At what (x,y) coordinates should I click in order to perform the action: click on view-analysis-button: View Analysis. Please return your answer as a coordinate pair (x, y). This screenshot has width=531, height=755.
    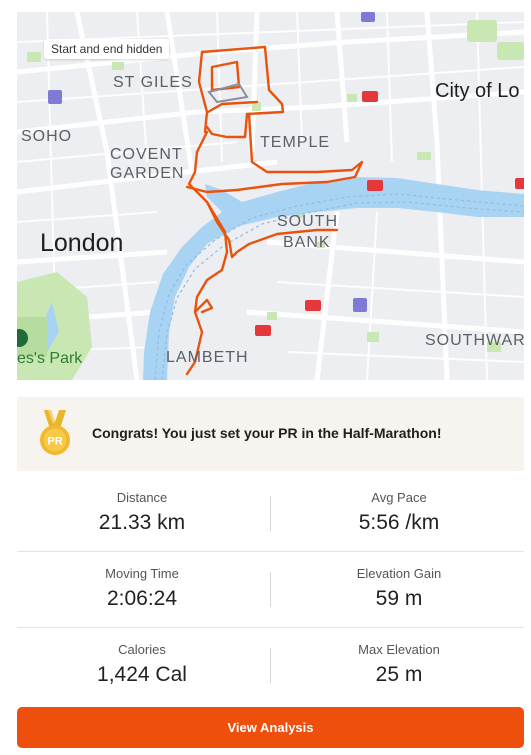
    Looking at the image, I should click on (270, 727).